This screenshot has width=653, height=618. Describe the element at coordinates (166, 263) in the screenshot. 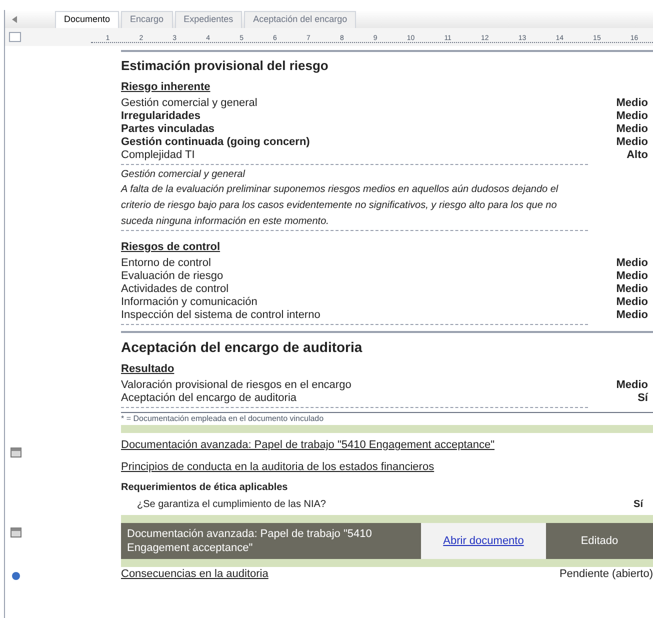

I see `risk-label: Entorno de control` at that location.